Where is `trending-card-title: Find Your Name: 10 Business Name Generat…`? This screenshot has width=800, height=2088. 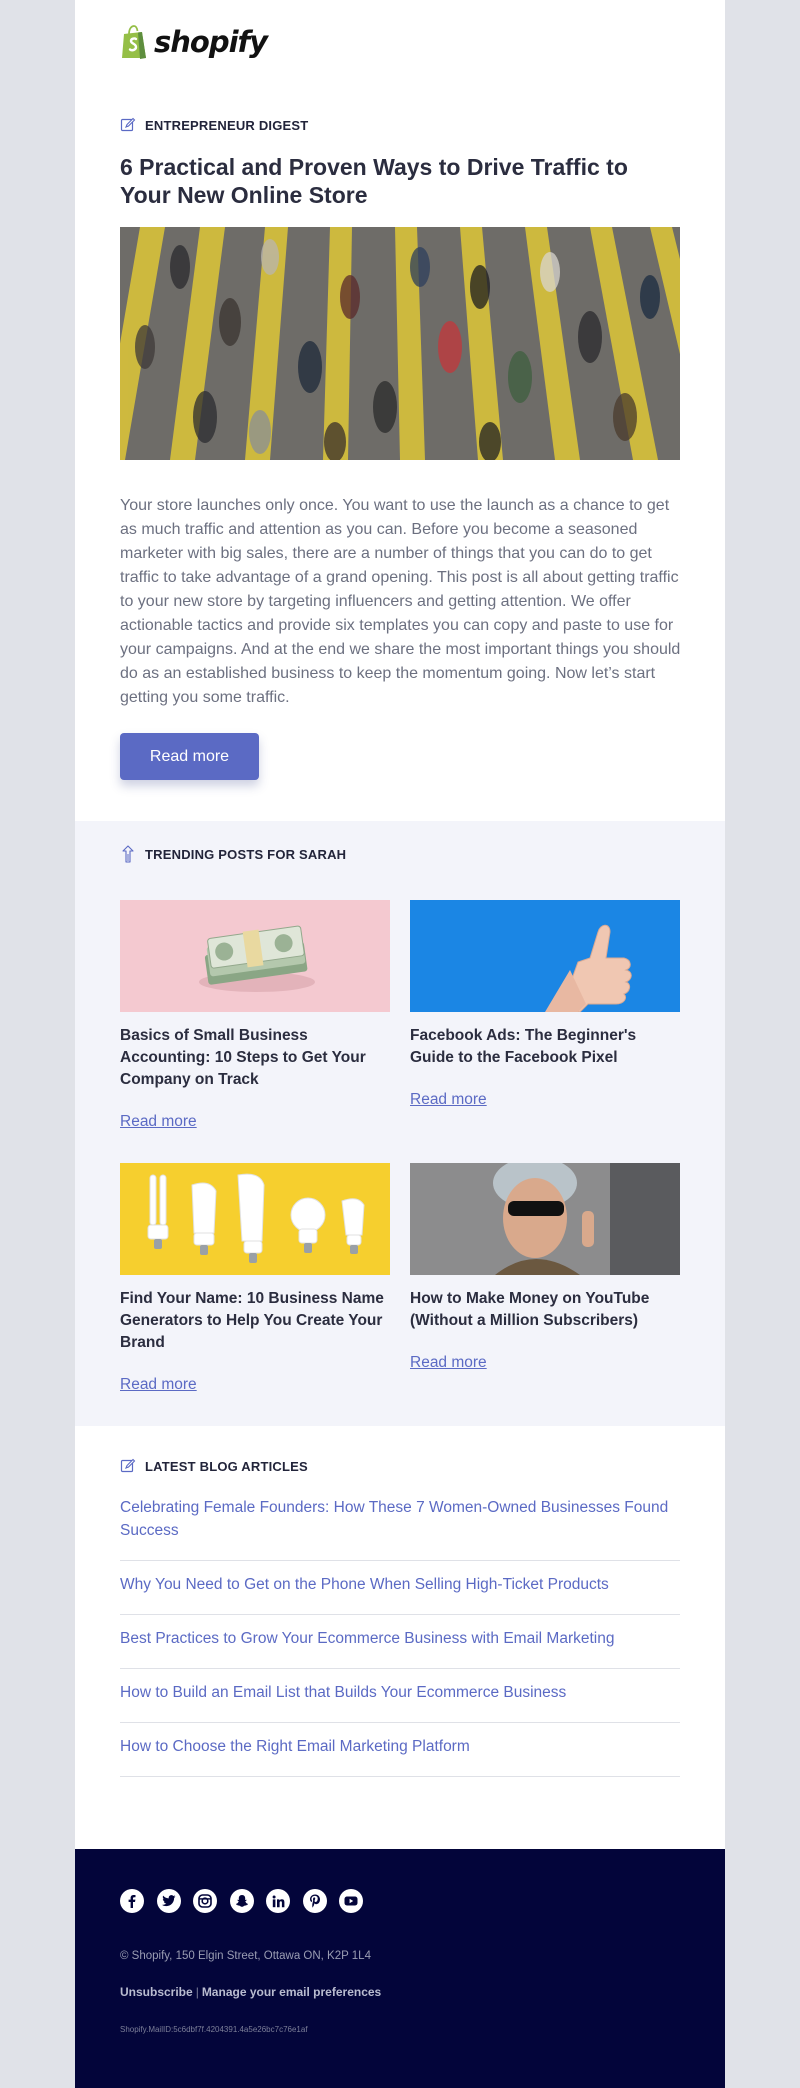
trending-card-title: Find Your Name: 10 Business Name Generat… is located at coordinates (255, 1321).